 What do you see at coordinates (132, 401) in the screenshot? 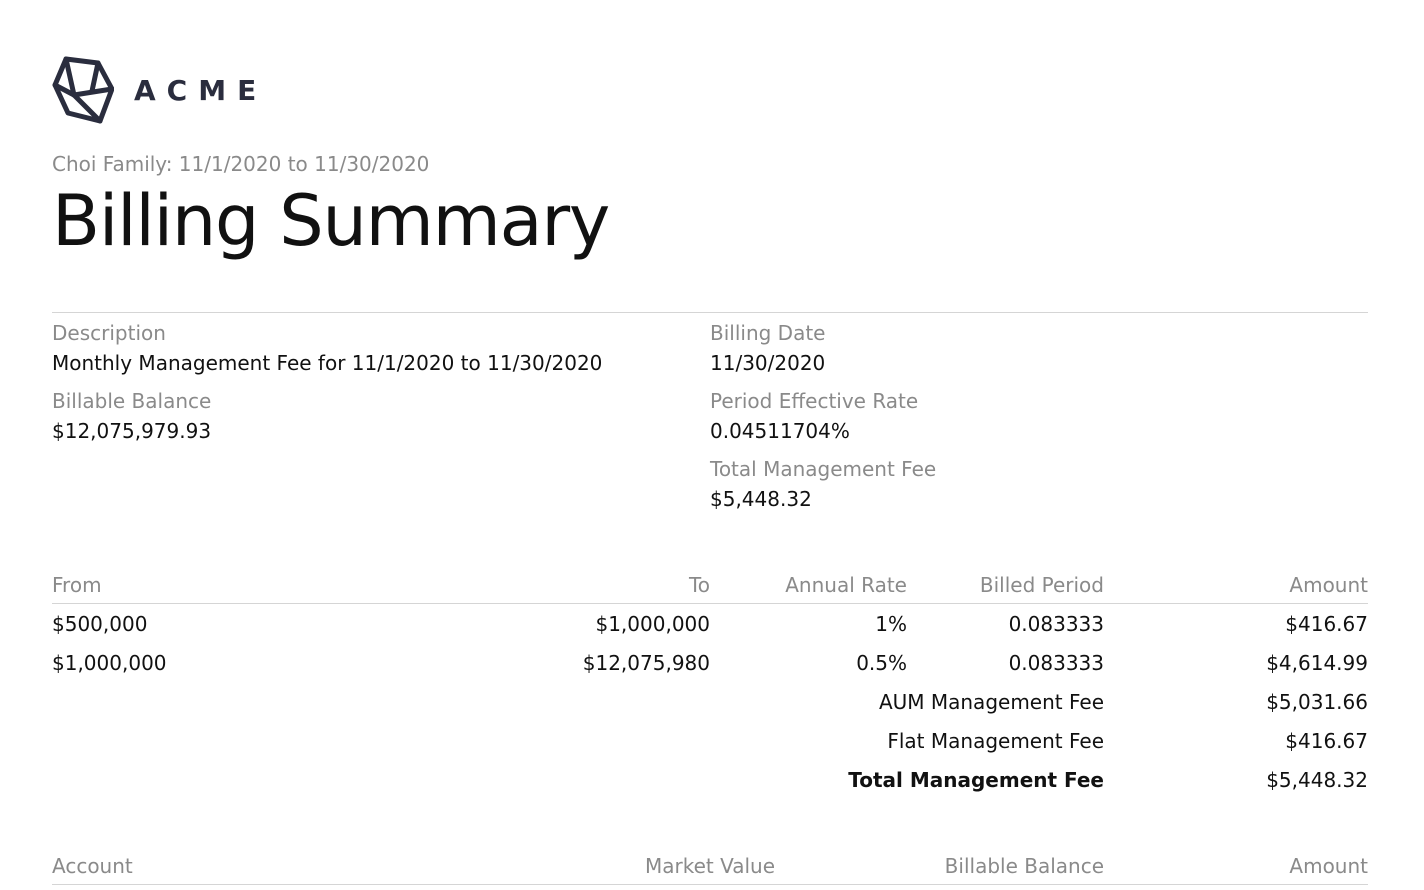
I see `billable-balance-label: Billable Balance` at bounding box center [132, 401].